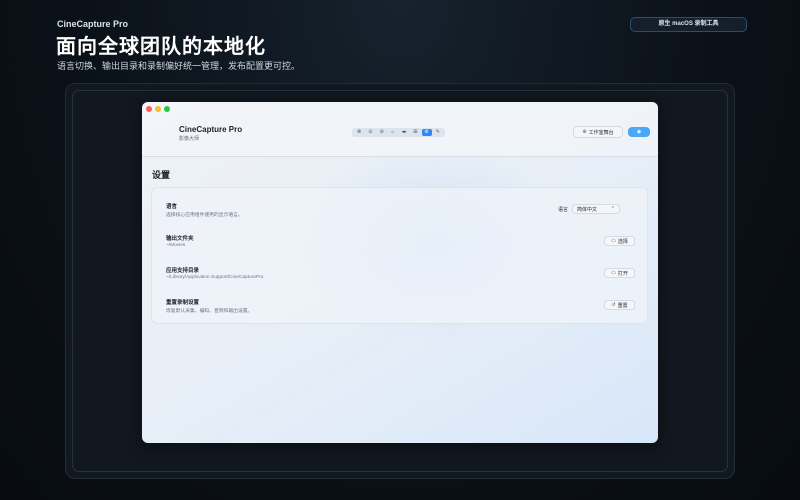  What do you see at coordinates (211, 129) in the screenshot?
I see `app-brand-name: CineCapture Pro` at bounding box center [211, 129].